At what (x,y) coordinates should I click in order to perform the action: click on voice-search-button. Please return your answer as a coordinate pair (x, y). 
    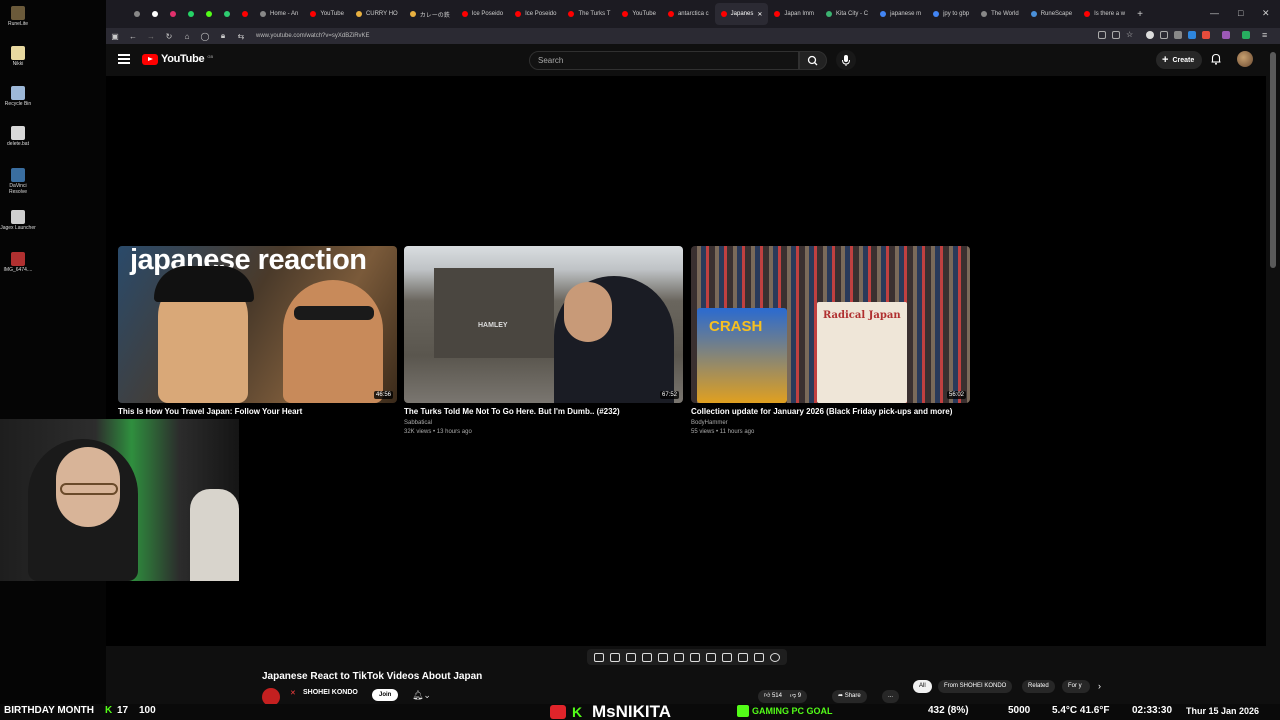
    Looking at the image, I should click on (846, 60).